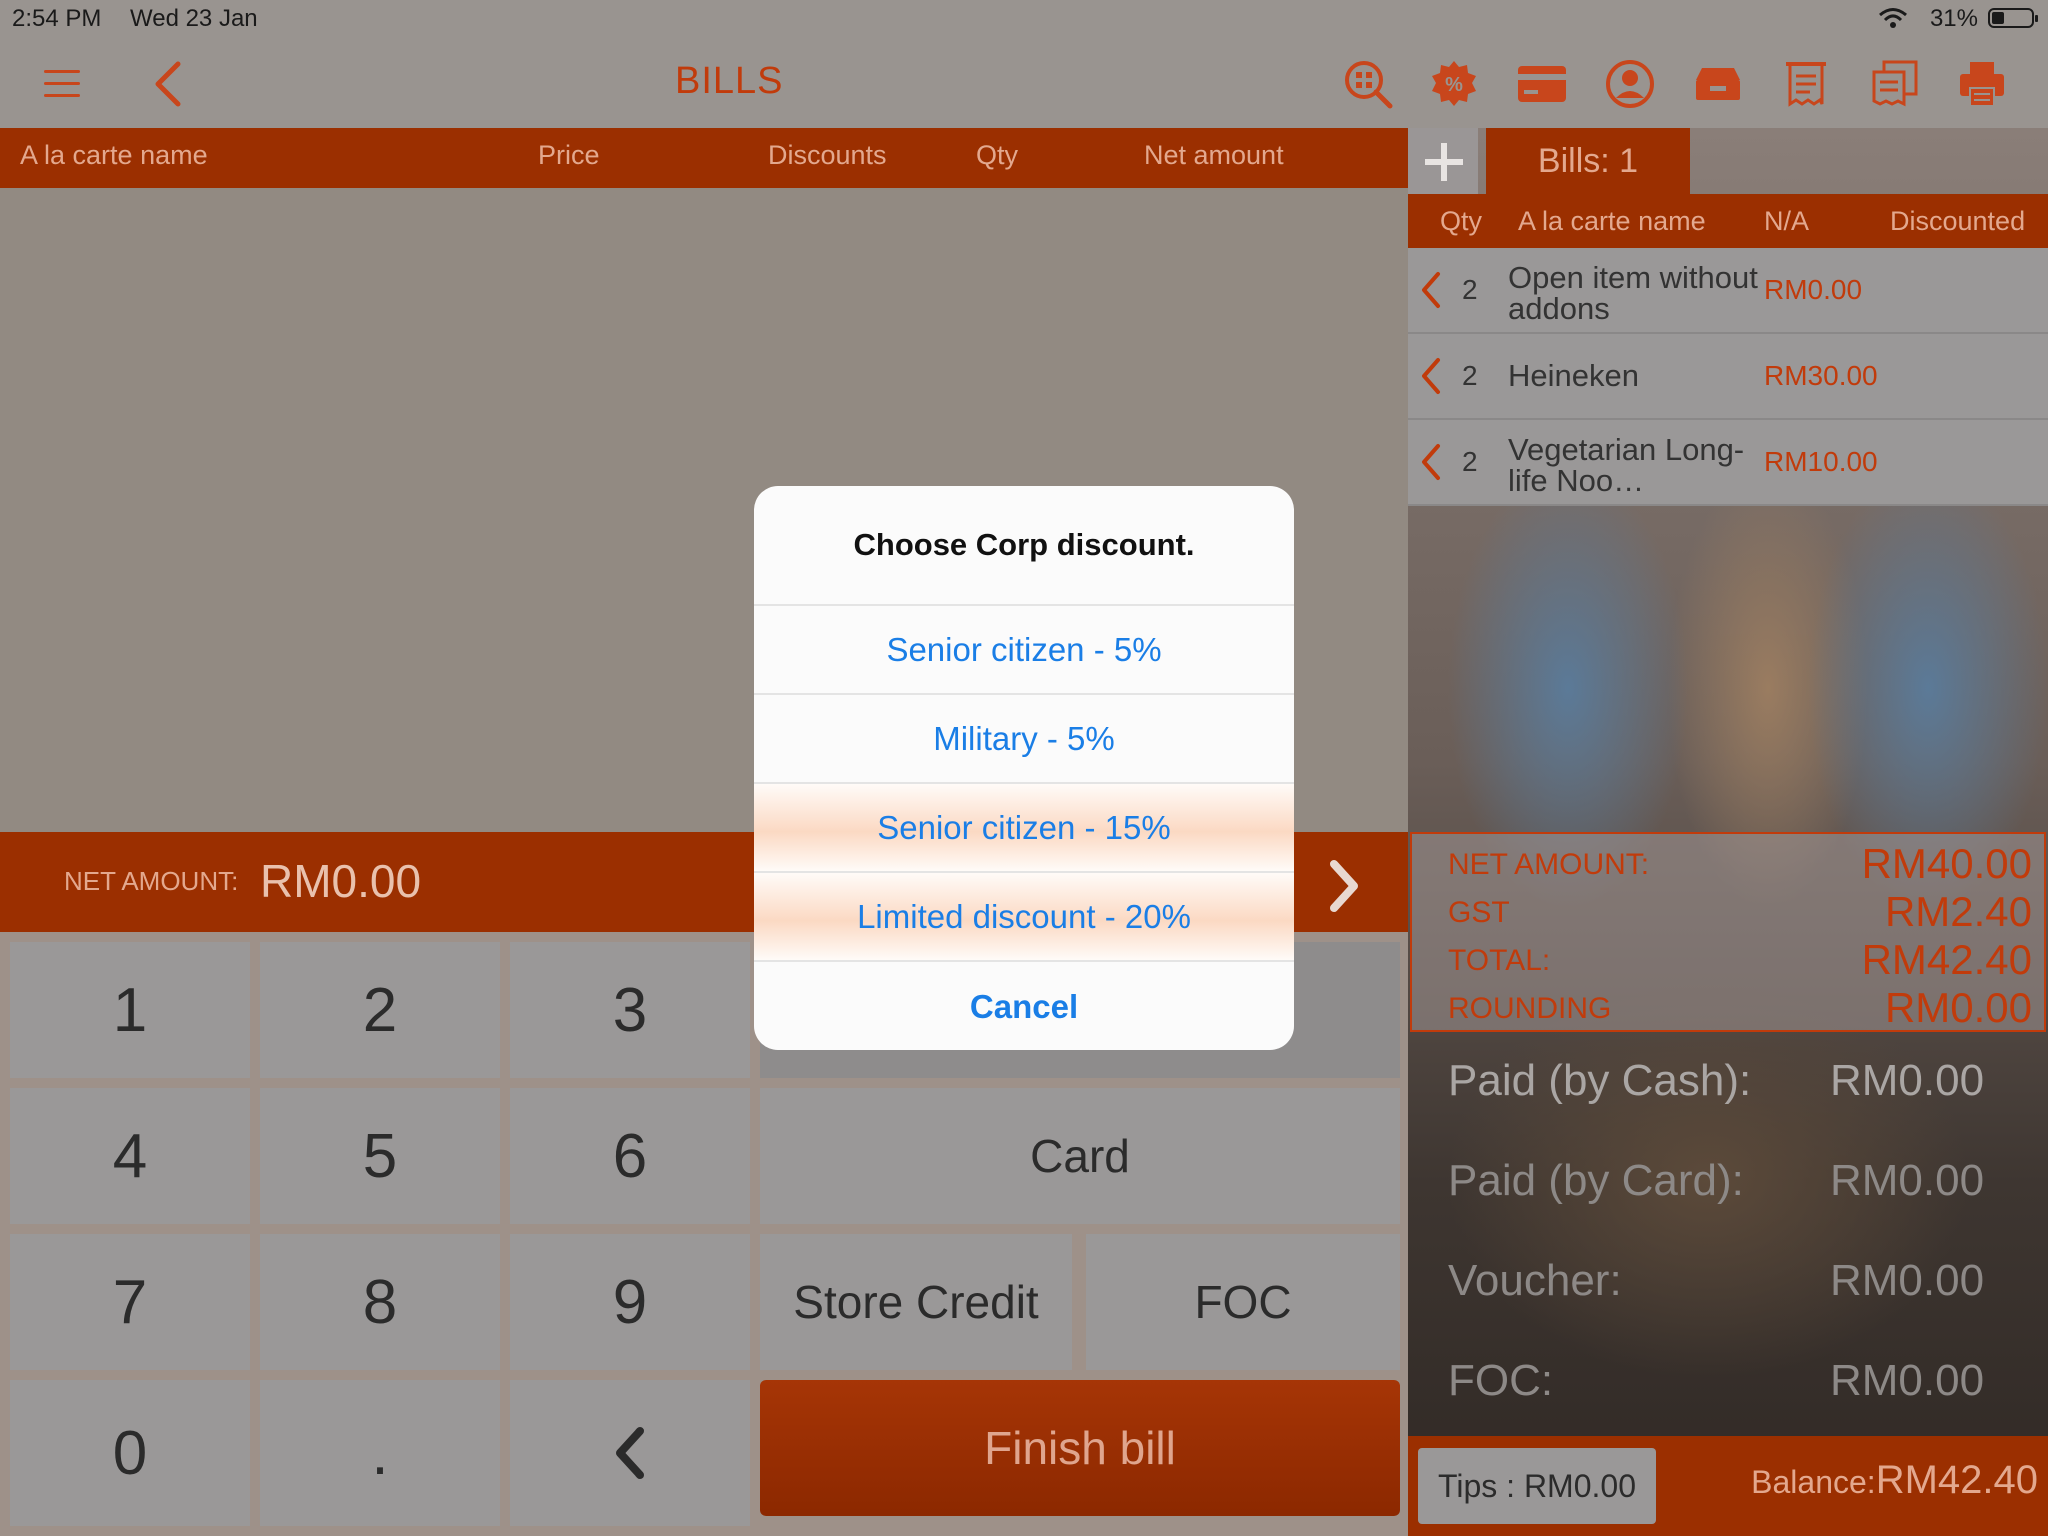  I want to click on key-0: 0, so click(130, 1453).